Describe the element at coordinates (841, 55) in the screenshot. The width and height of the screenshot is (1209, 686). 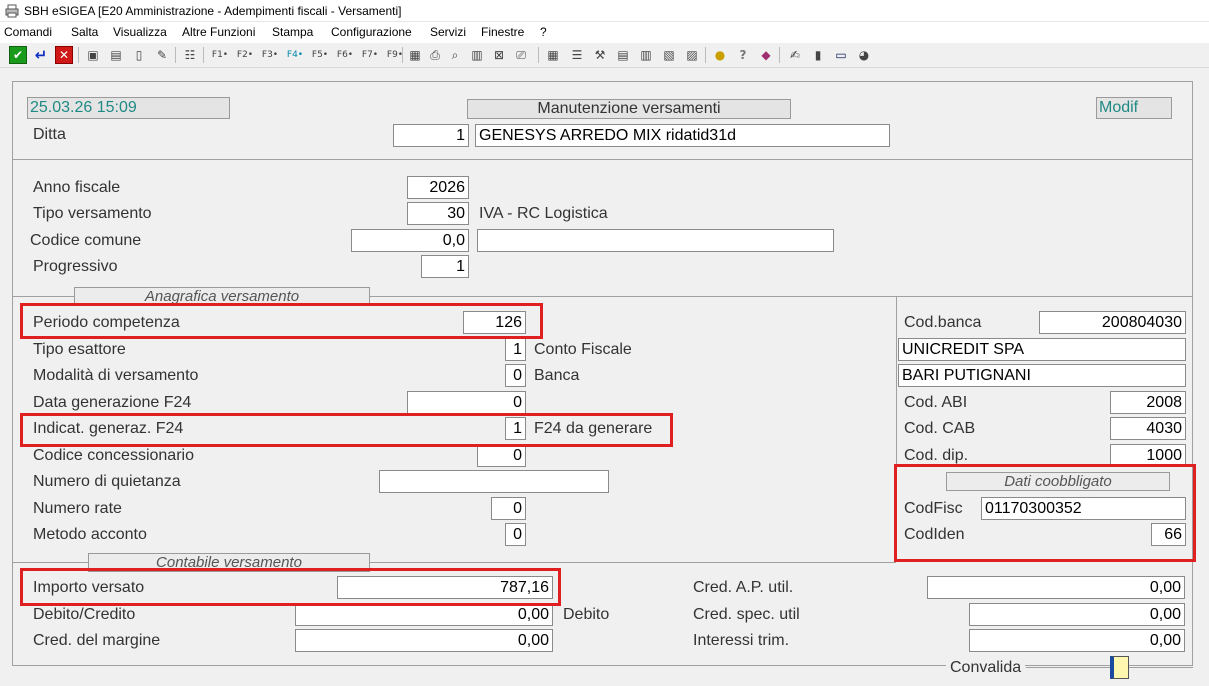
I see `monitor-icon: ▭` at that location.